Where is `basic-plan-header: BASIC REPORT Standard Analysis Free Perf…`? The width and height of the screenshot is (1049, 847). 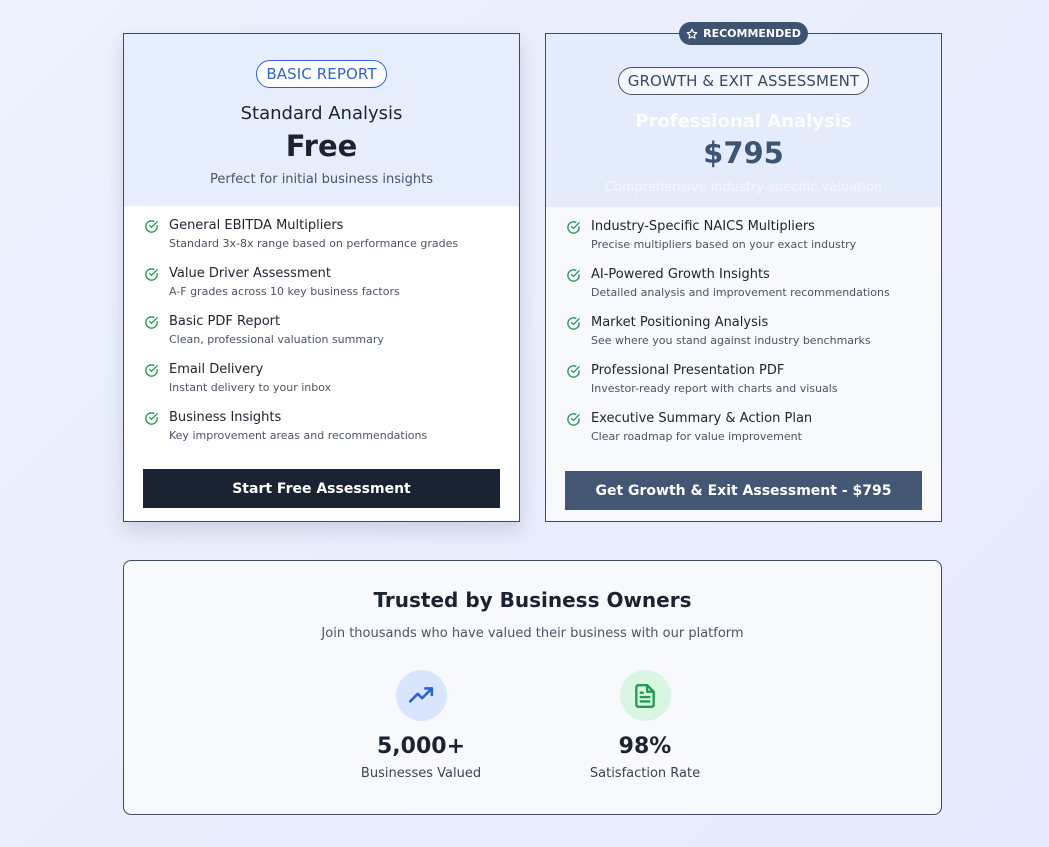 basic-plan-header: BASIC REPORT Standard Analysis Free Perf… is located at coordinates (321, 120).